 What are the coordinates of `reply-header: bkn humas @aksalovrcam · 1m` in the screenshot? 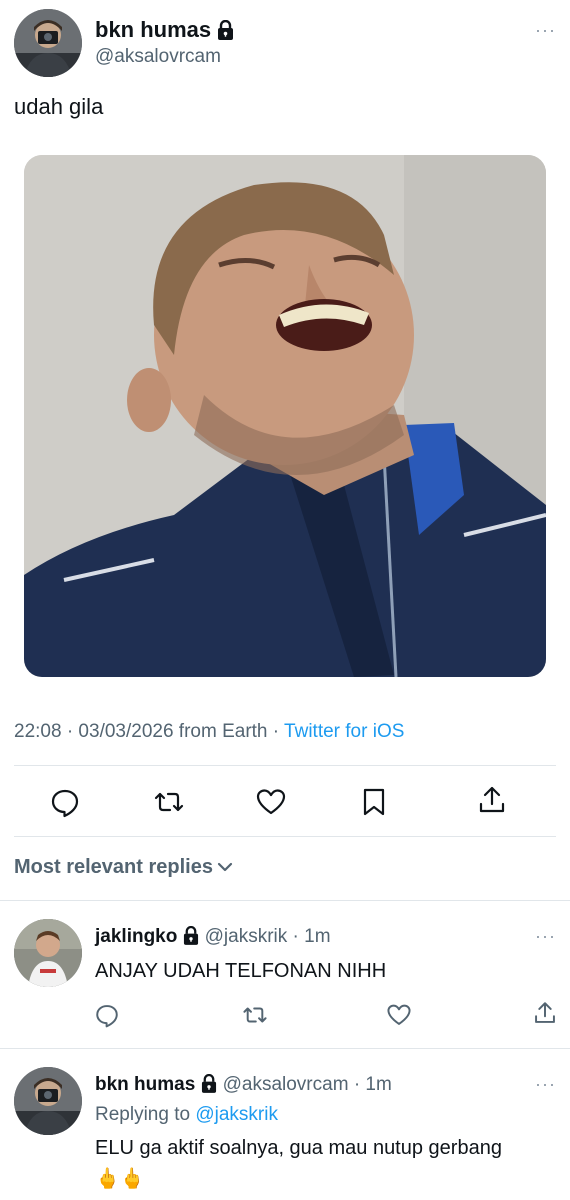 It's located at (243, 1086).